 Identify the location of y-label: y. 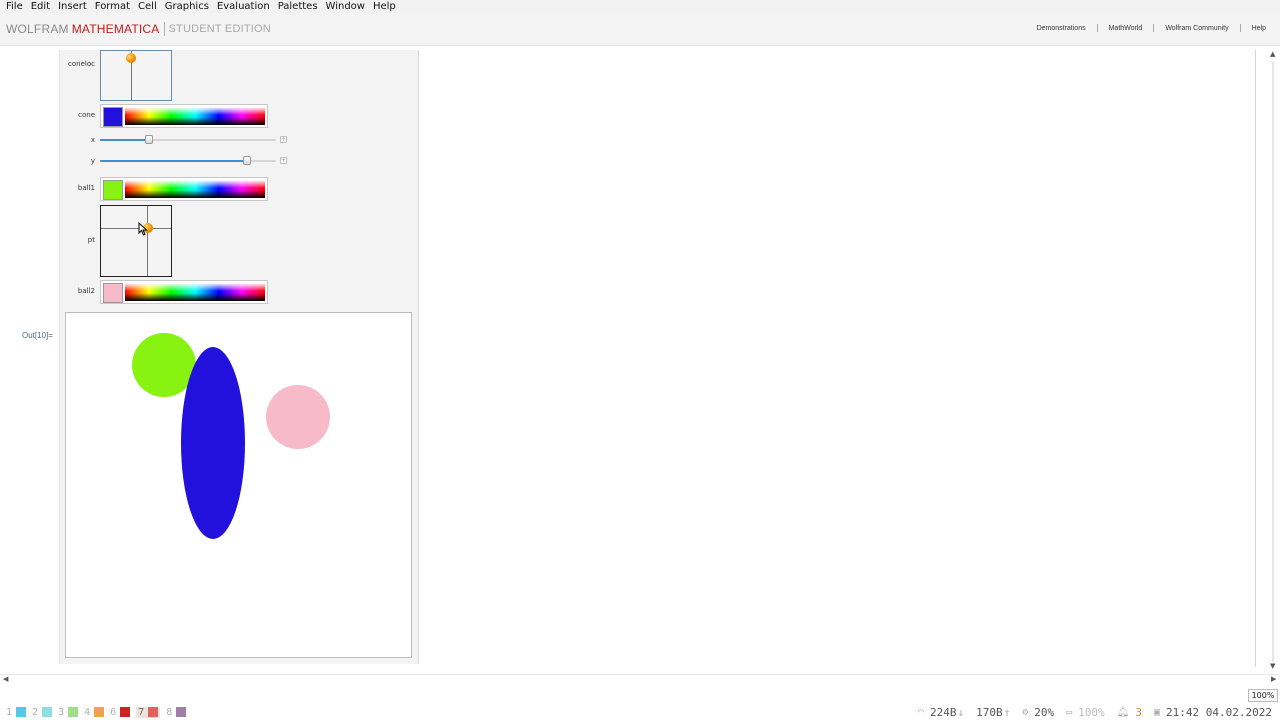
(92, 161).